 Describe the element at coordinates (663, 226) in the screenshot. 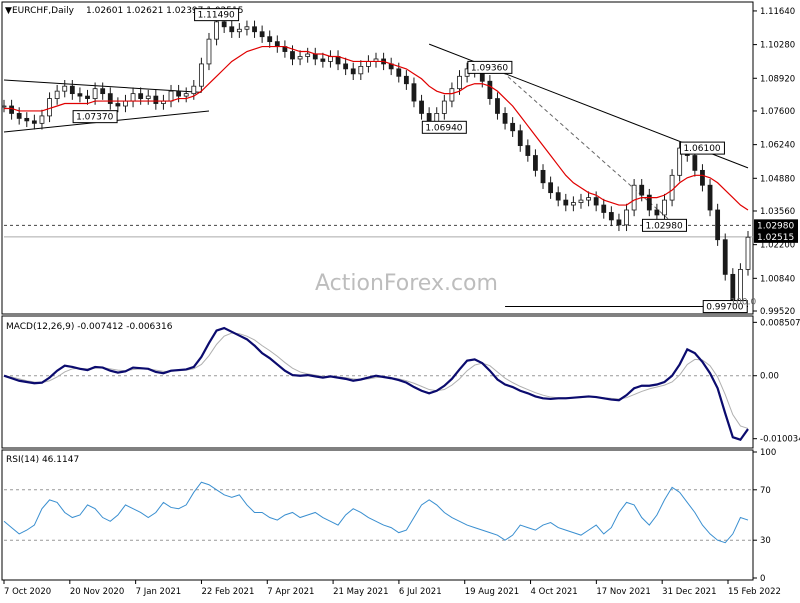

I see `price-annotation-label: 1.02980` at that location.